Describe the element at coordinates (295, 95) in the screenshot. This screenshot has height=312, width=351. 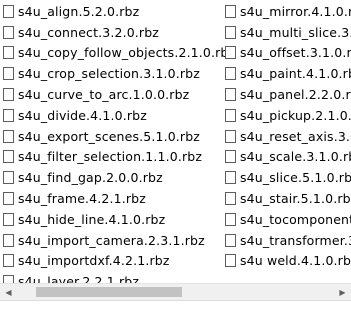
I see `file-name-label: s4u_panel.2.2.0.rbz` at that location.